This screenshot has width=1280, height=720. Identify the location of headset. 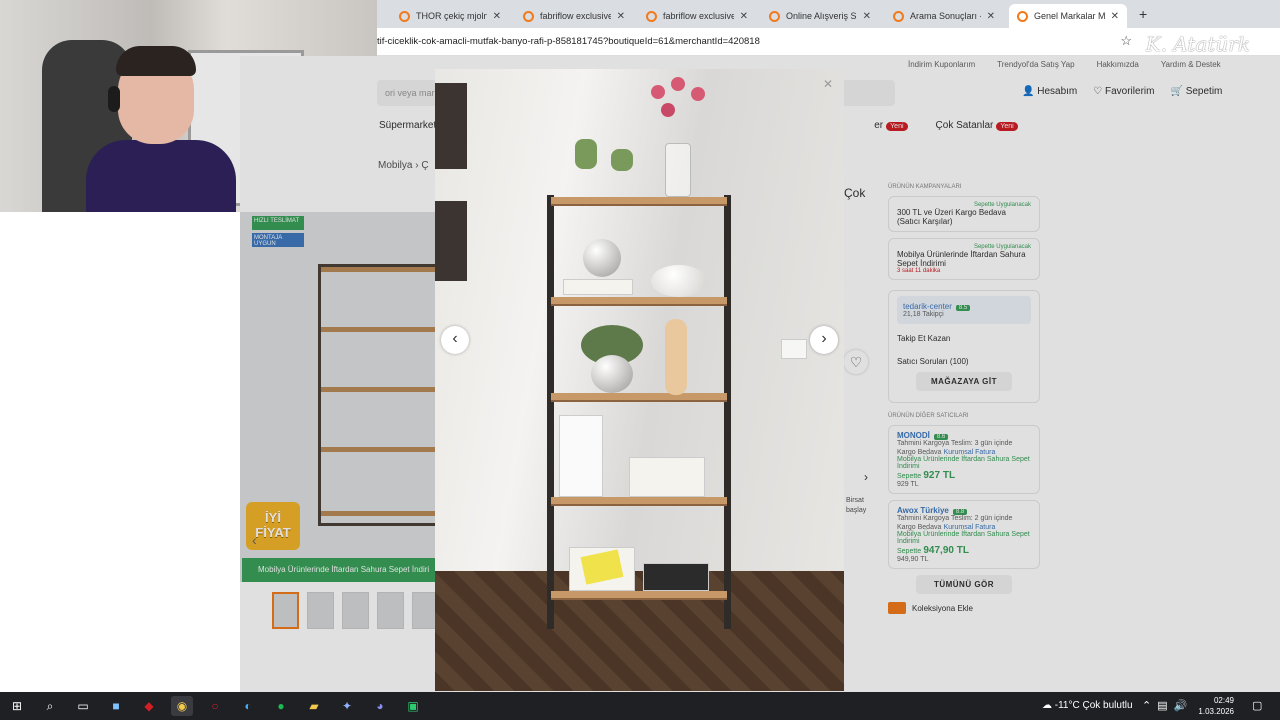
(114, 99).